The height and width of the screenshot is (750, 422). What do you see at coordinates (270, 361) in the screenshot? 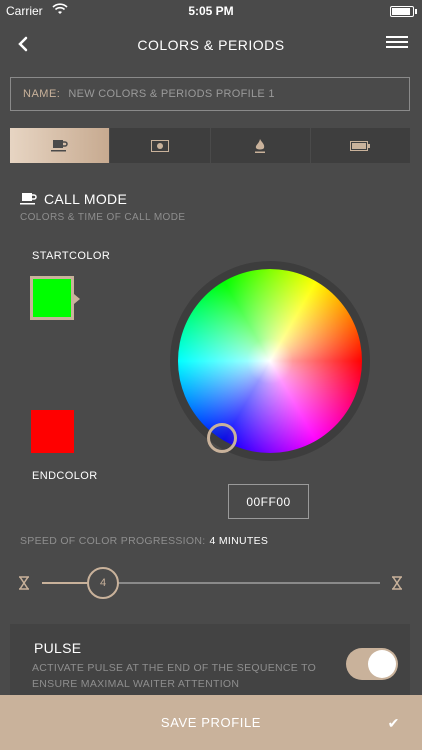
I see `color-wheel` at bounding box center [270, 361].